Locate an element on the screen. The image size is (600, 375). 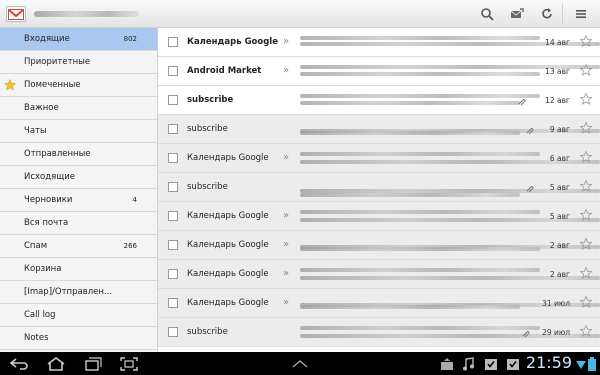
message-date: 5 авг is located at coordinates (559, 187).